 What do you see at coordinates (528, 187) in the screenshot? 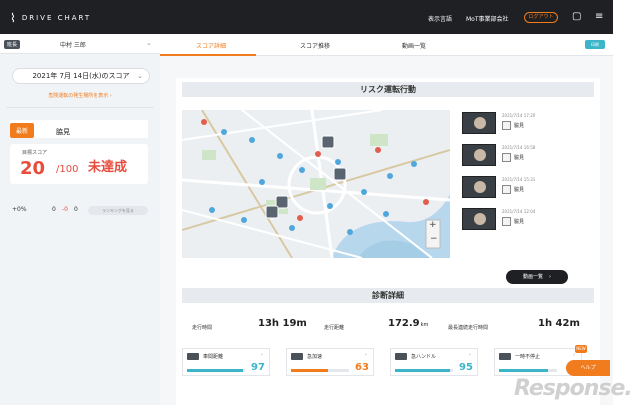
I see `list-item: 2021/7/14 15:31 脇見` at bounding box center [528, 187].